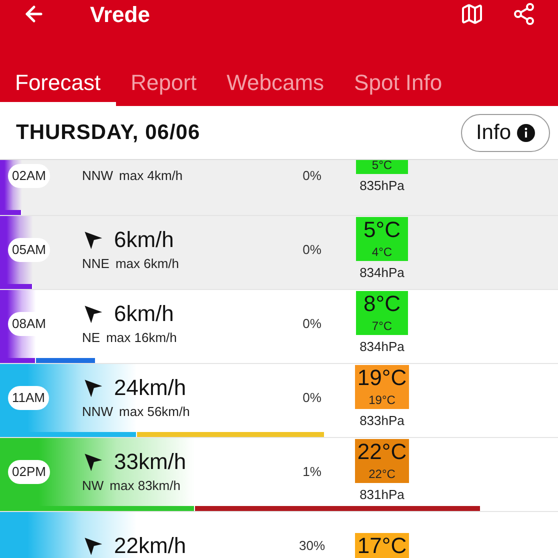  Describe the element at coordinates (312, 471) in the screenshot. I see `rain-chance: 1%` at that location.